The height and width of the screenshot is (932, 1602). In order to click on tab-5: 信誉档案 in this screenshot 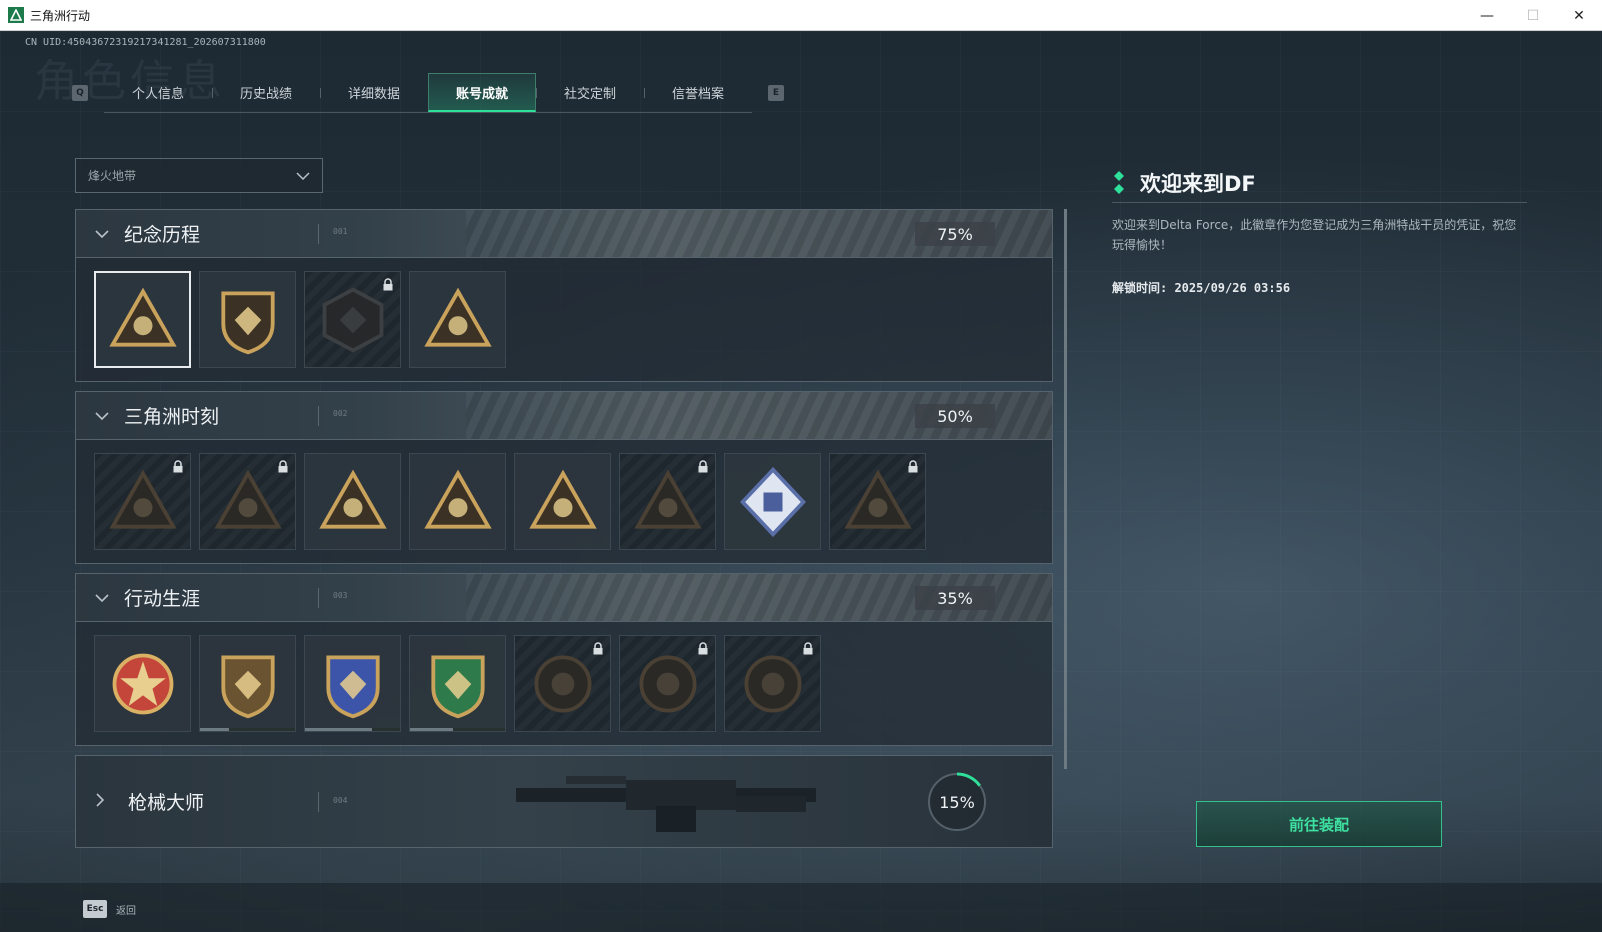, I will do `click(698, 92)`.